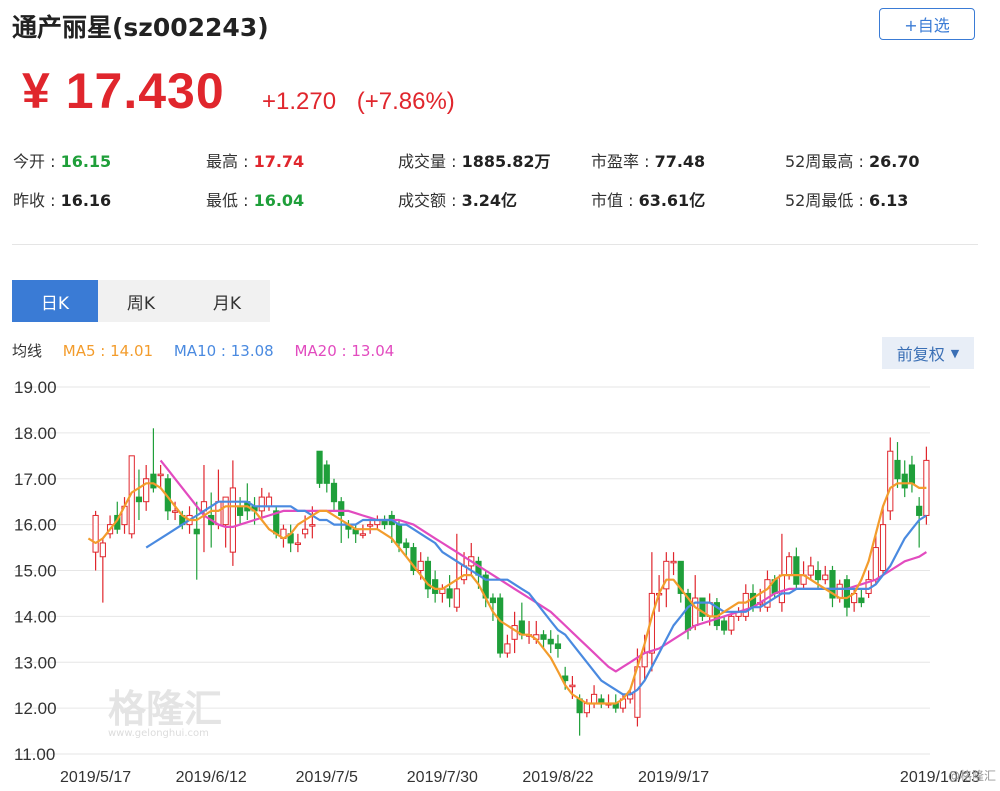  I want to click on tab-weekly-k: 周K, so click(141, 301).